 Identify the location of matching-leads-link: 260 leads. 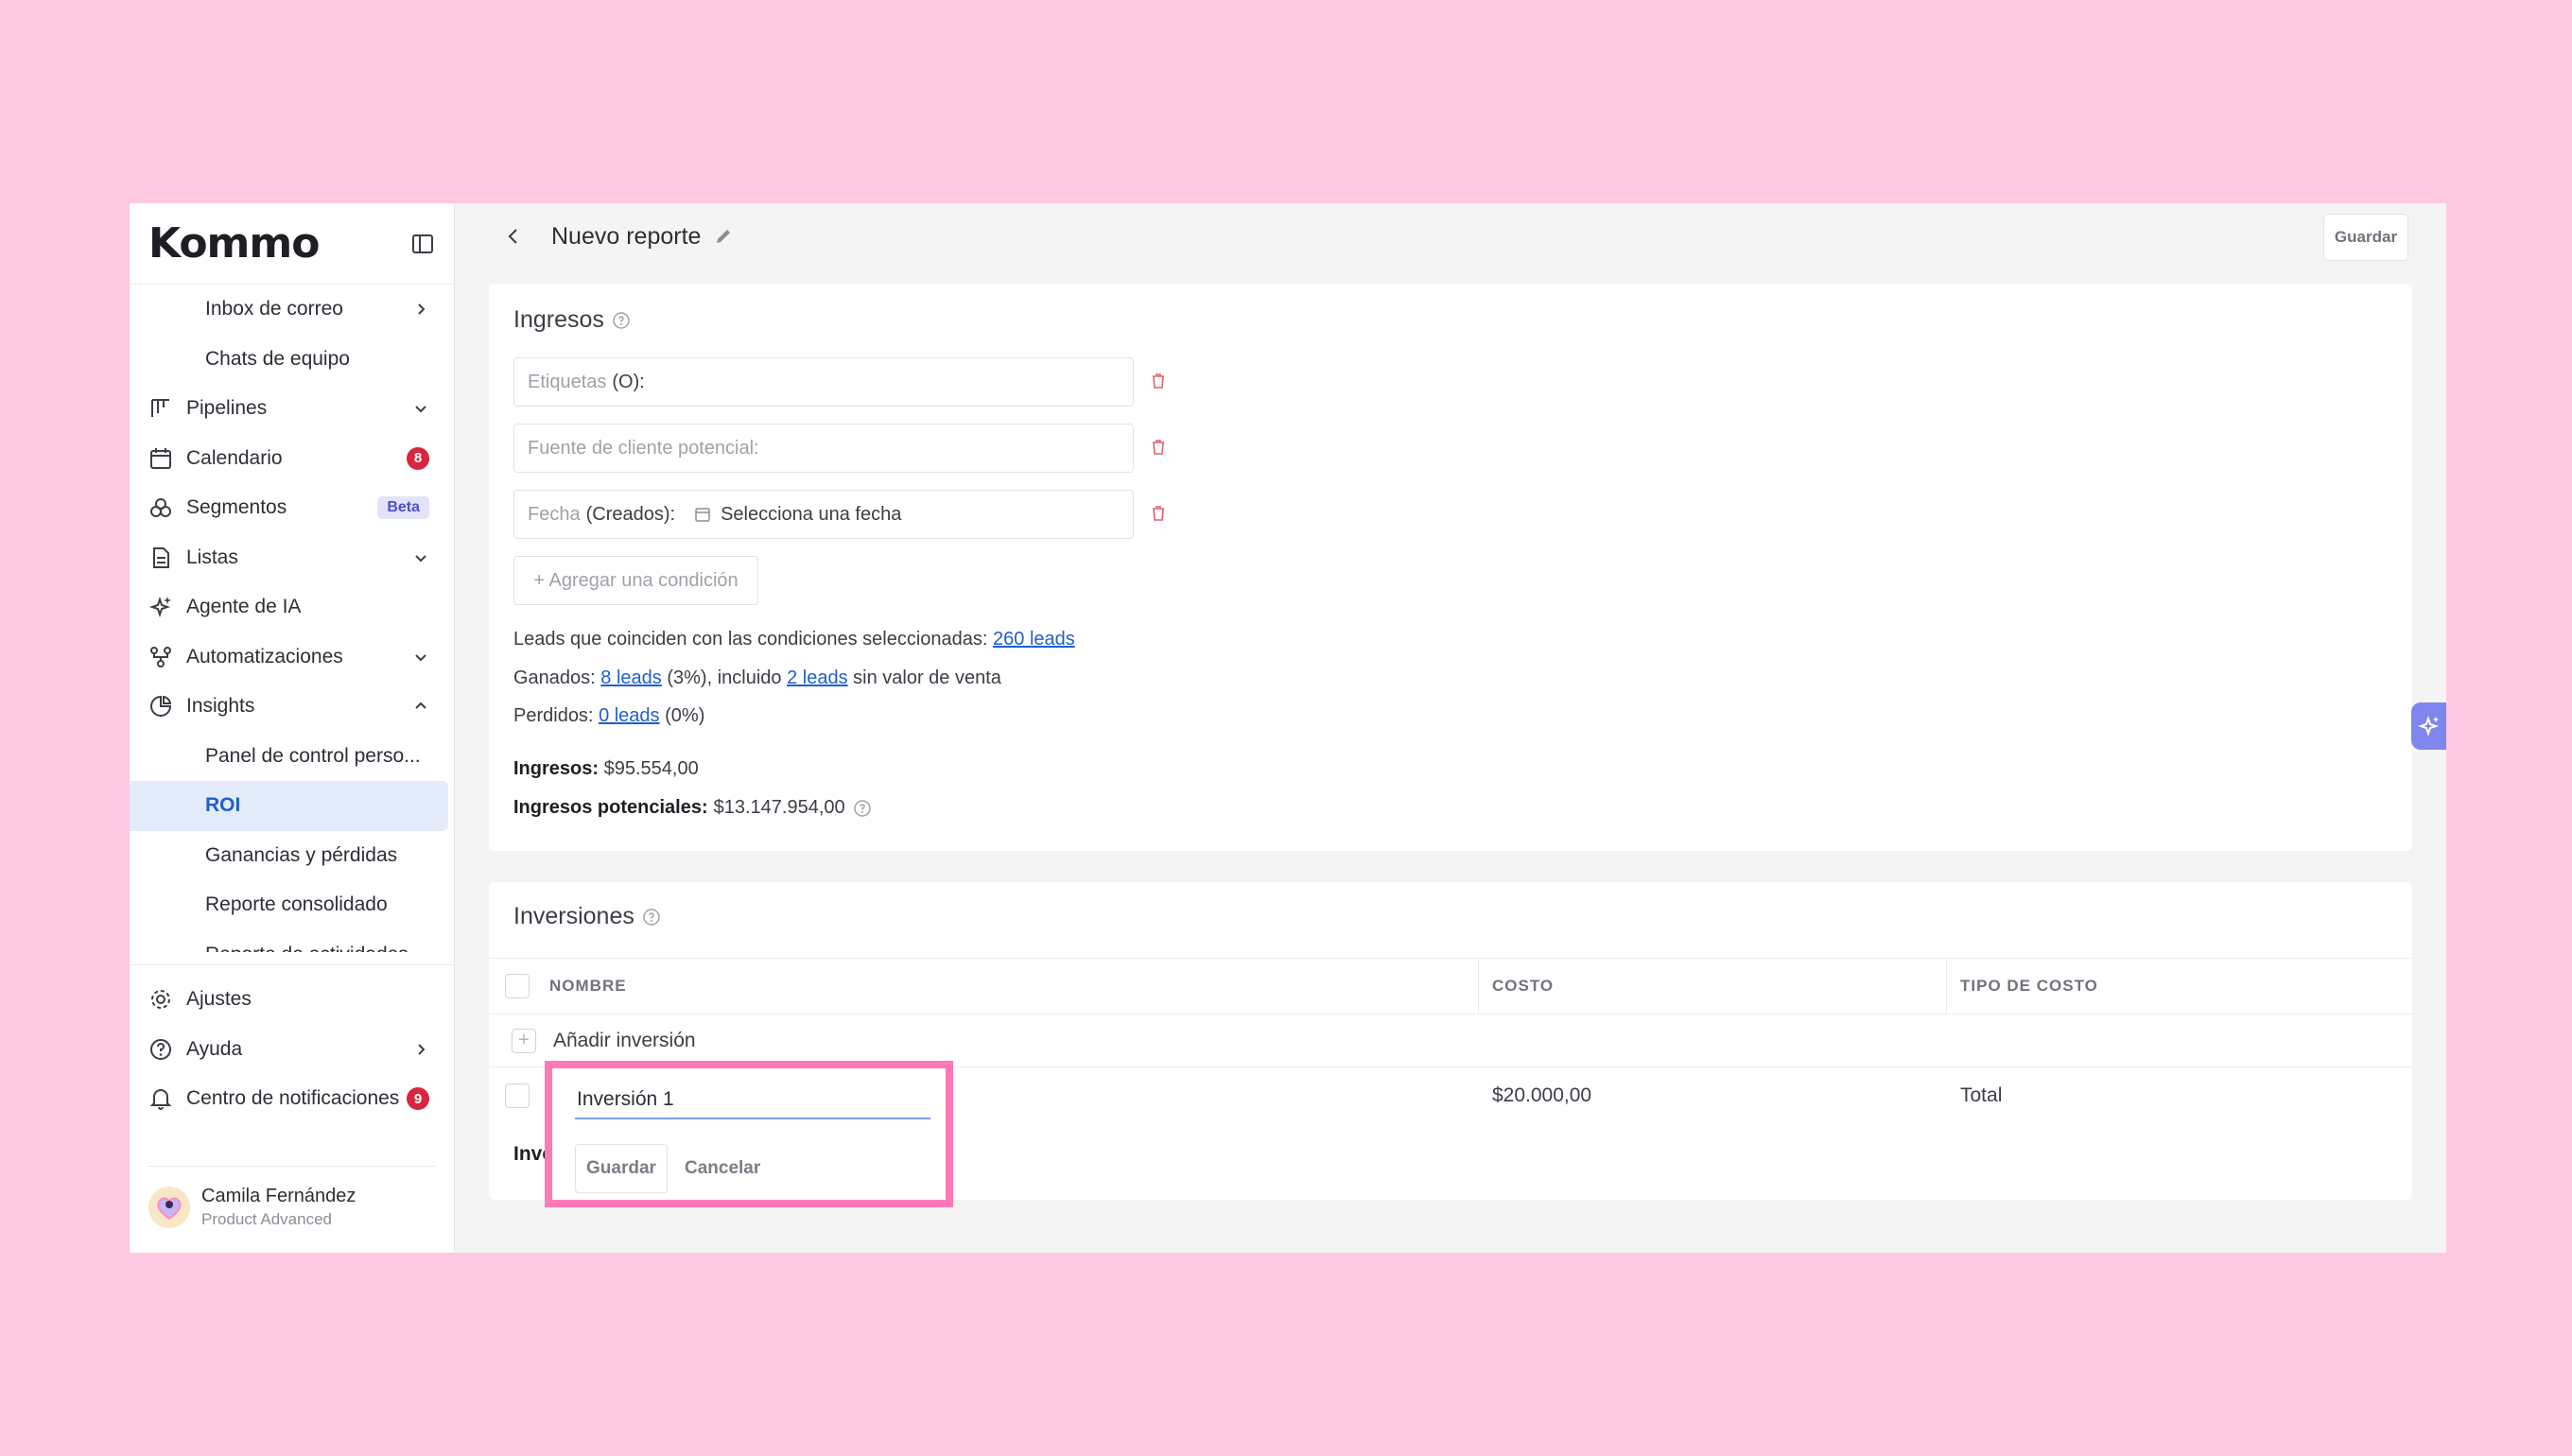
(1034, 639).